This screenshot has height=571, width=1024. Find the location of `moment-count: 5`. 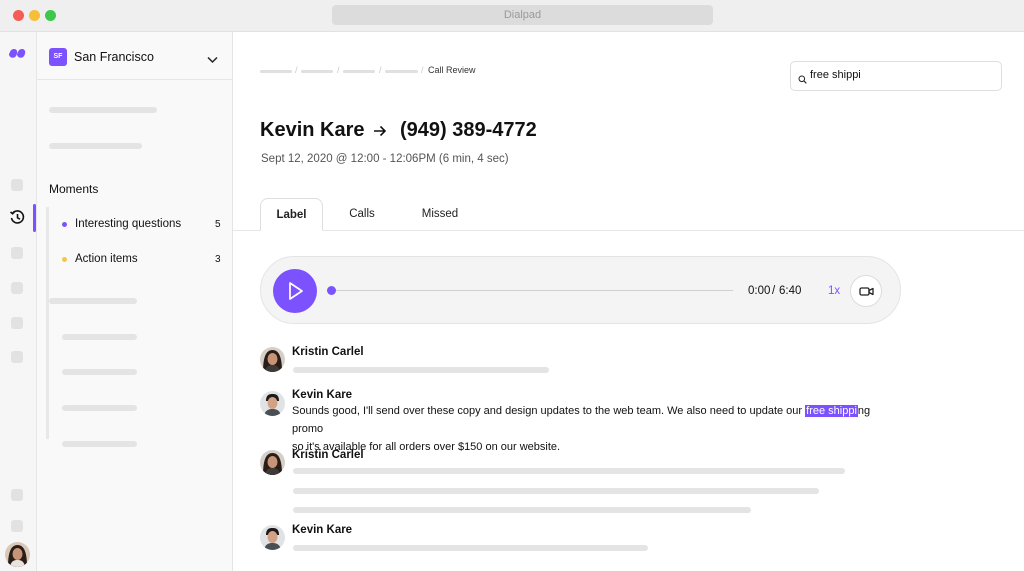

moment-count: 5 is located at coordinates (218, 224).